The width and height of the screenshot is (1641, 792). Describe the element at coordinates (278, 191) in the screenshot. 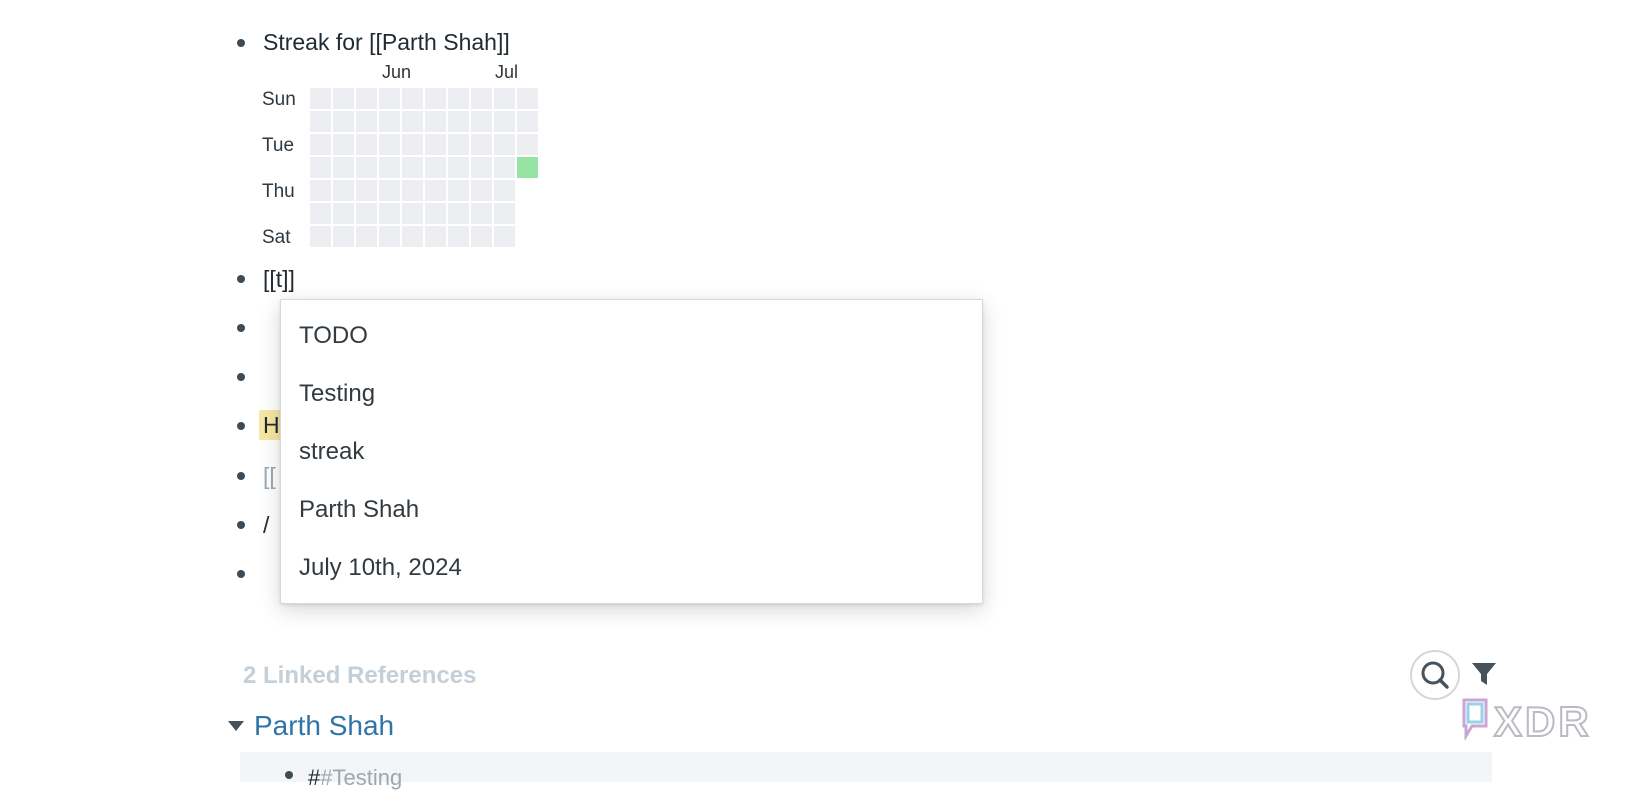

I see `day-label-thu: Thu` at that location.